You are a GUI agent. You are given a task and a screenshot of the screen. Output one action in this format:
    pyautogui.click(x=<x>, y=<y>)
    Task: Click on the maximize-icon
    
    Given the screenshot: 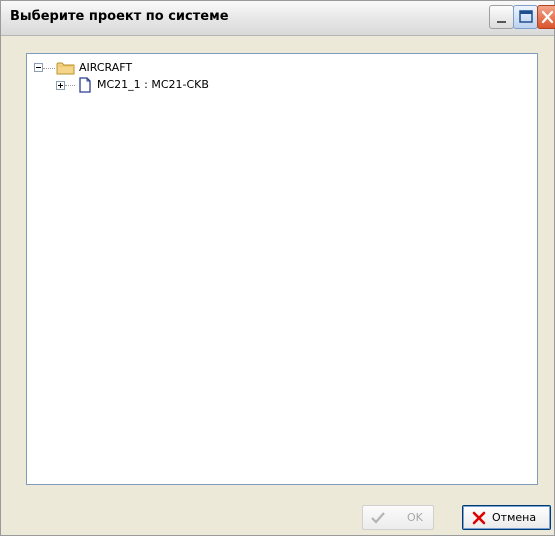 What is the action you would take?
    pyautogui.click(x=526, y=16)
    